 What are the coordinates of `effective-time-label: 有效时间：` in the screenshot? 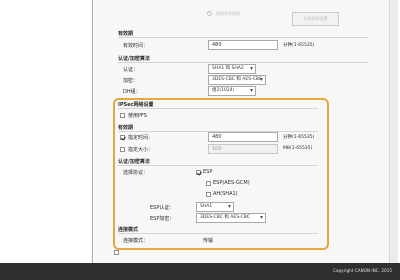 It's located at (136, 46).